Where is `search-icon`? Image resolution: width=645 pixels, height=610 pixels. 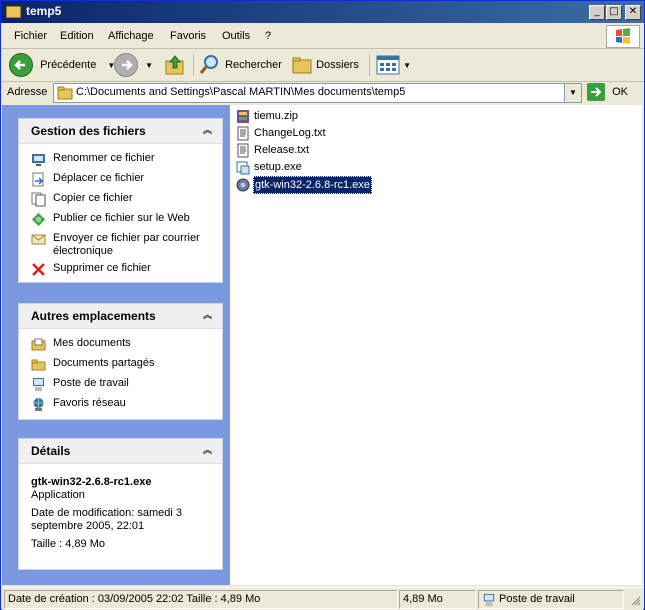
search-icon is located at coordinates (208, 65).